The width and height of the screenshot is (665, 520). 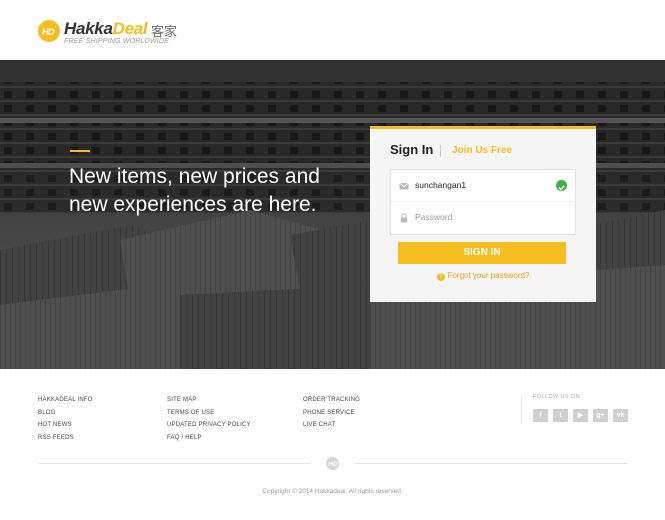 What do you see at coordinates (561, 185) in the screenshot?
I see `check-icon` at bounding box center [561, 185].